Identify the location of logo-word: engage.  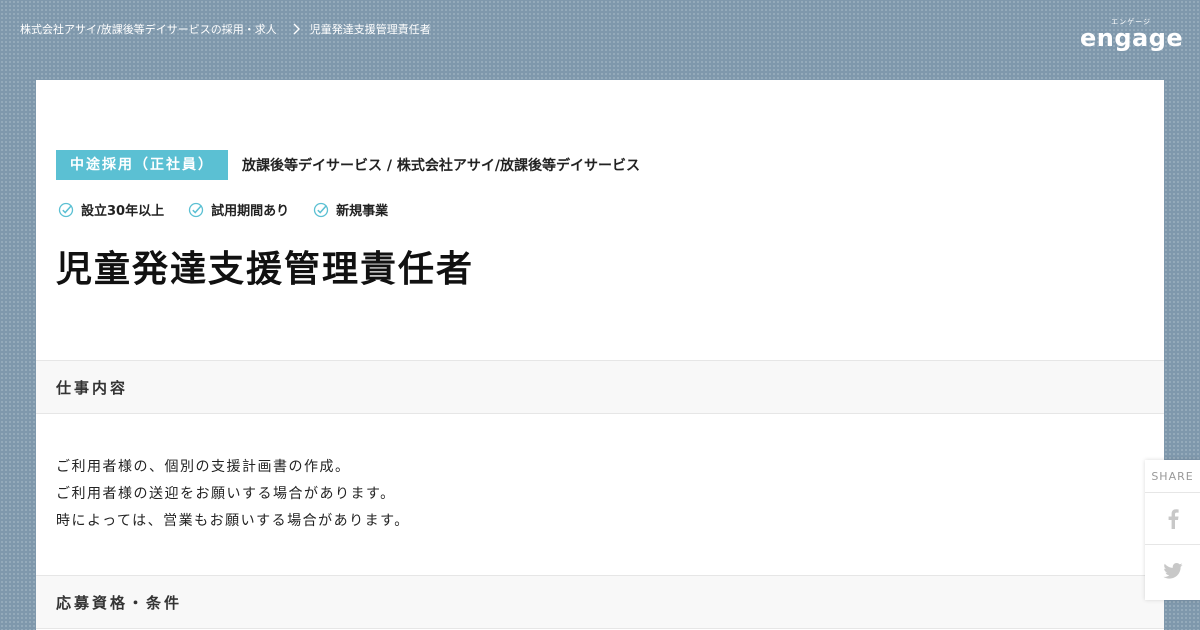
(1132, 38).